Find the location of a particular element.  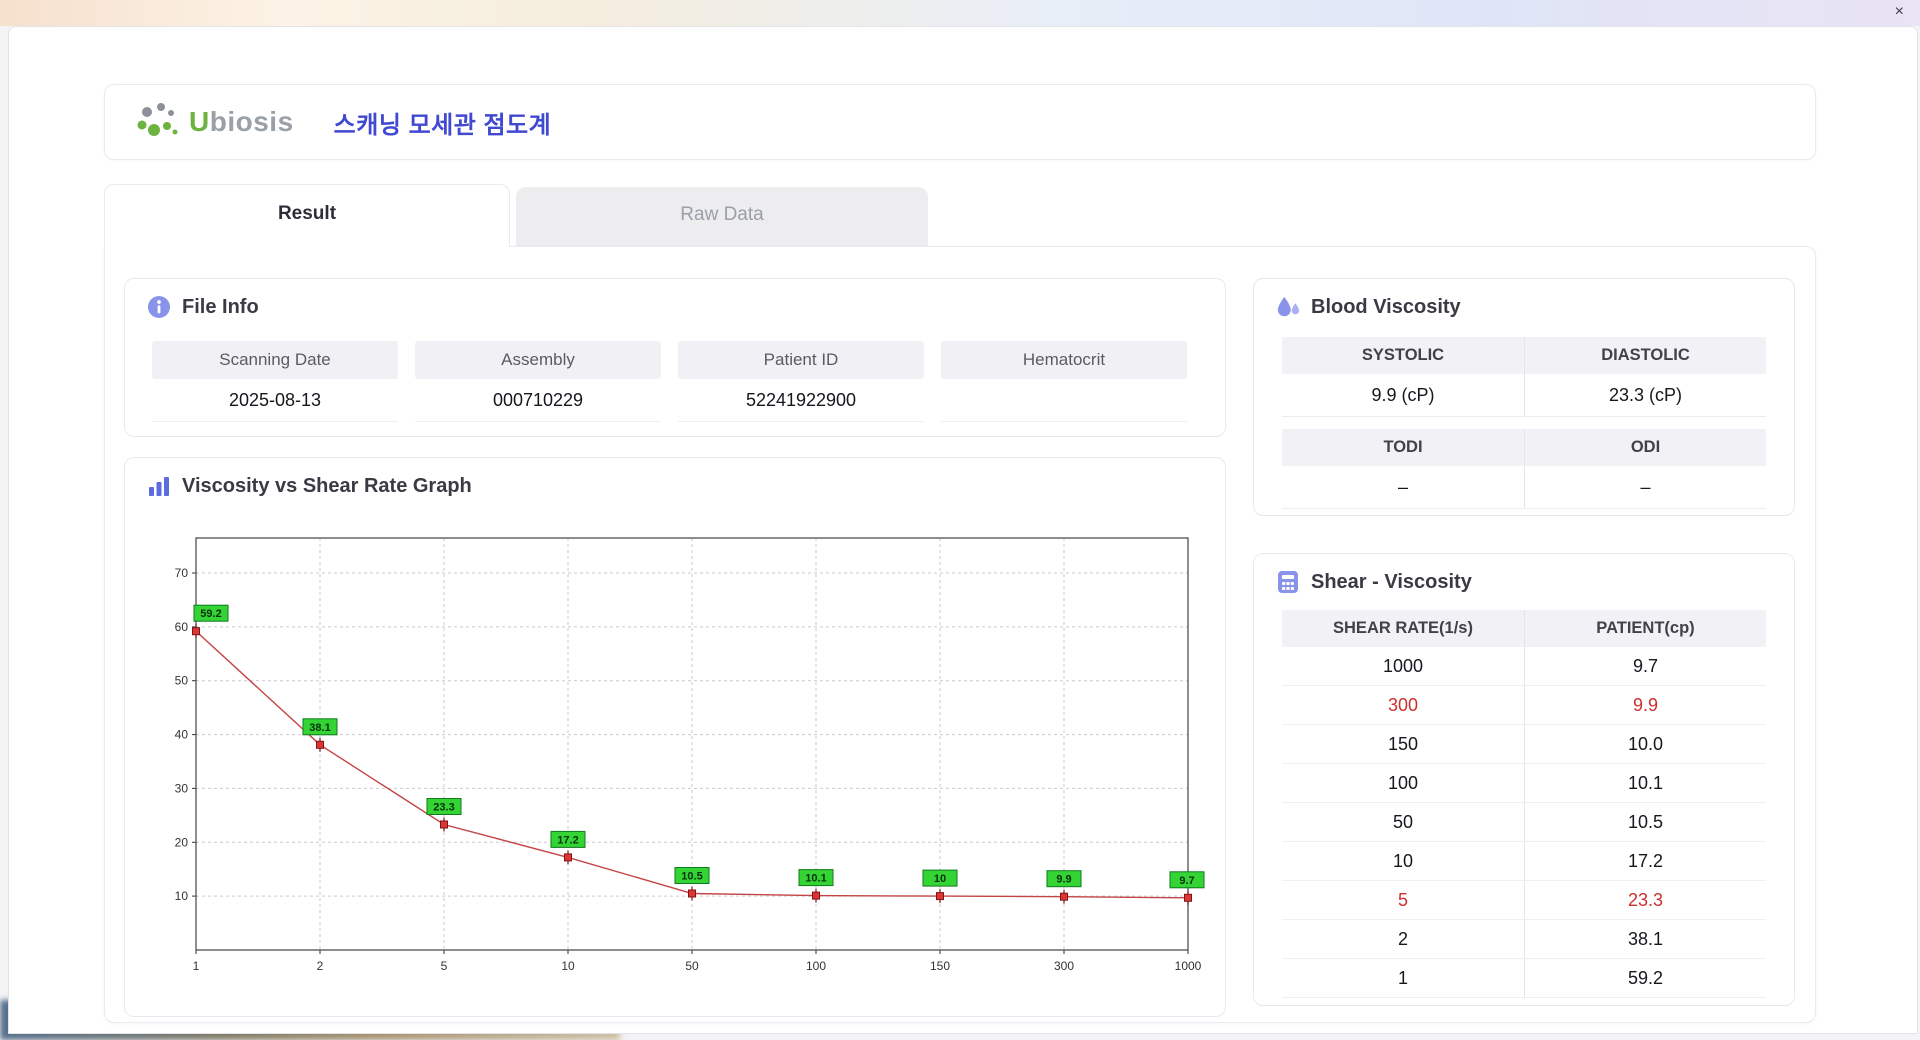

svg-text: 9.7 is located at coordinates (1186, 881).